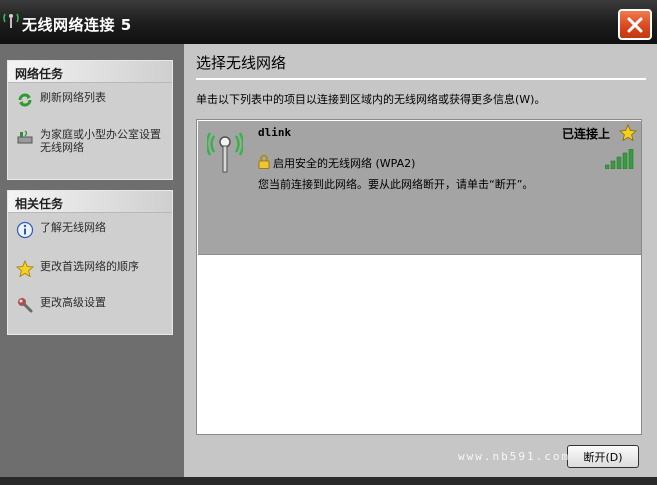 The height and width of the screenshot is (485, 657). I want to click on window-bottom-border, so click(328, 481).